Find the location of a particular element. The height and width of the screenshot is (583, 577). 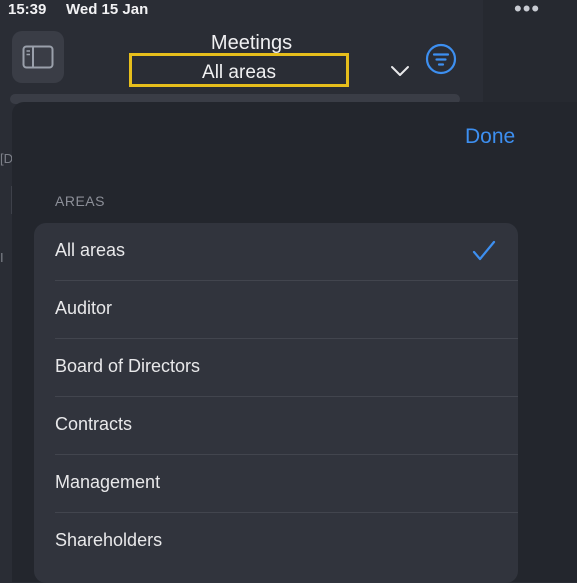

area-item-shareholders: Shareholders is located at coordinates (276, 542).